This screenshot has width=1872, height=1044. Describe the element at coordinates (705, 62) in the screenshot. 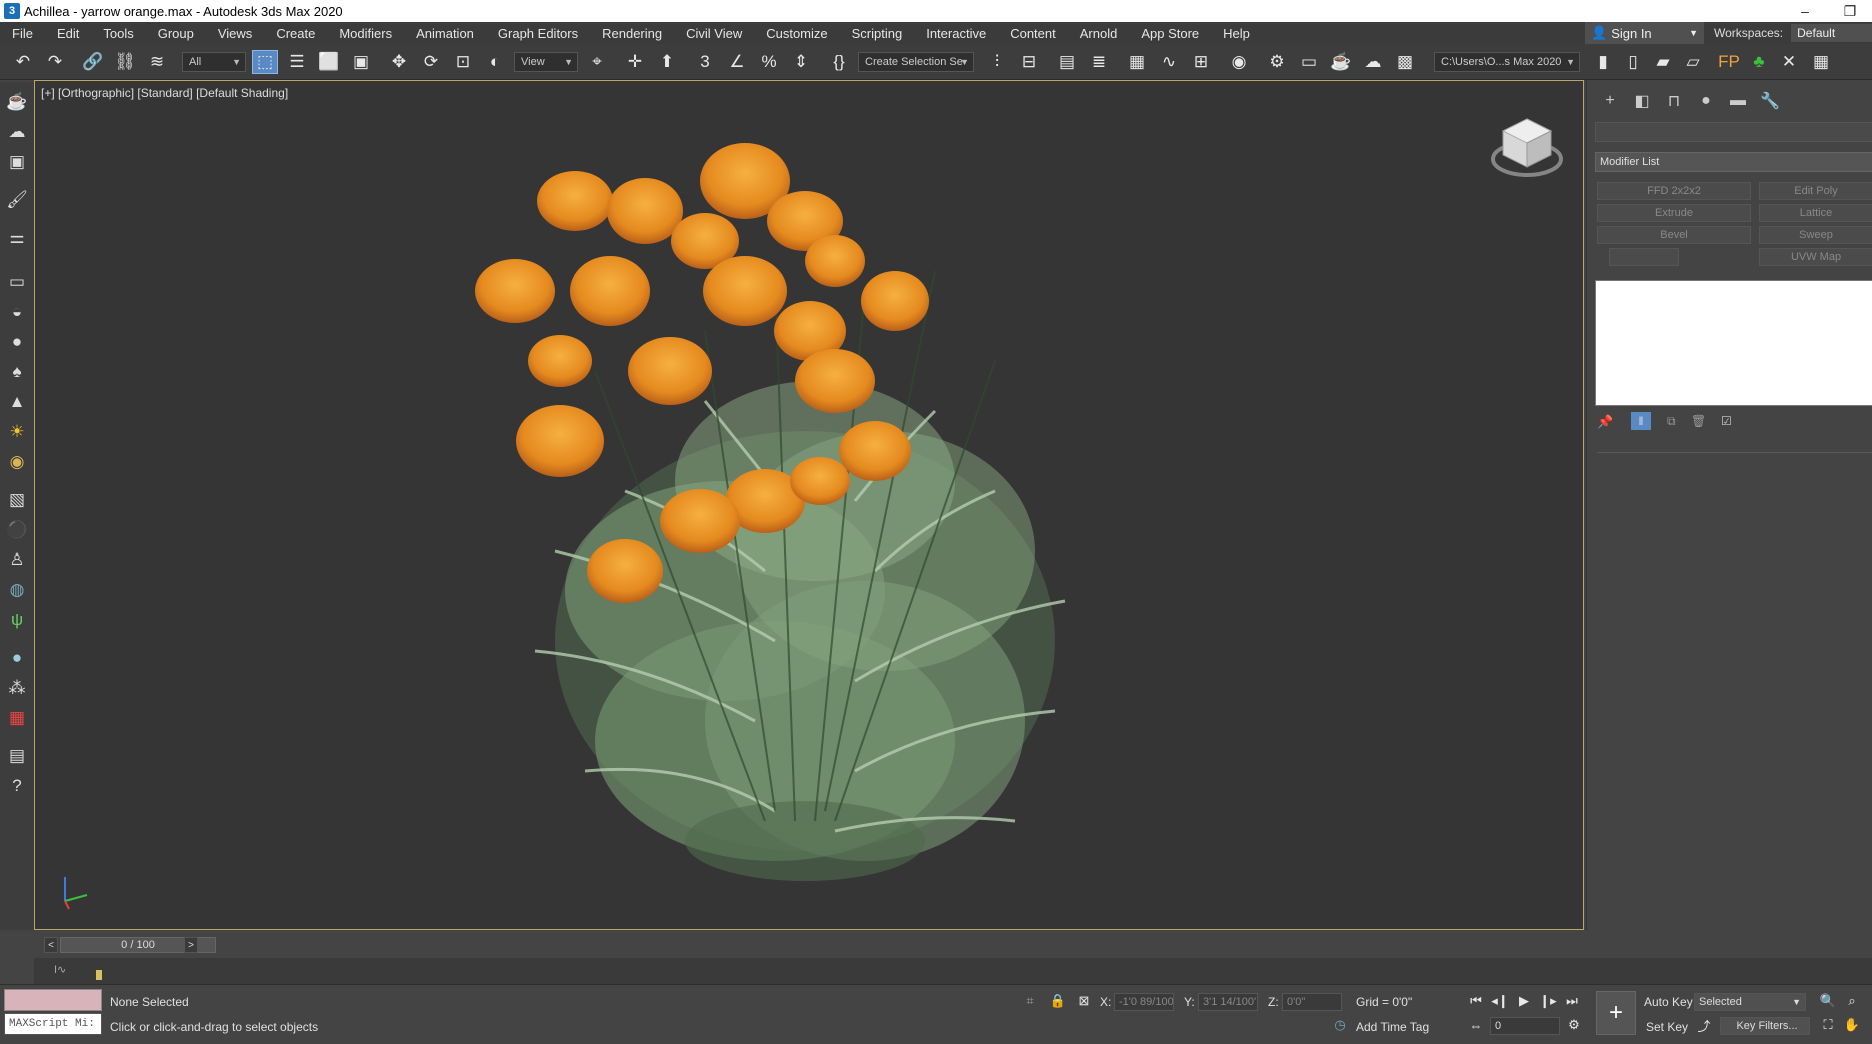

I see `snaps-toggle-icon: 3` at that location.